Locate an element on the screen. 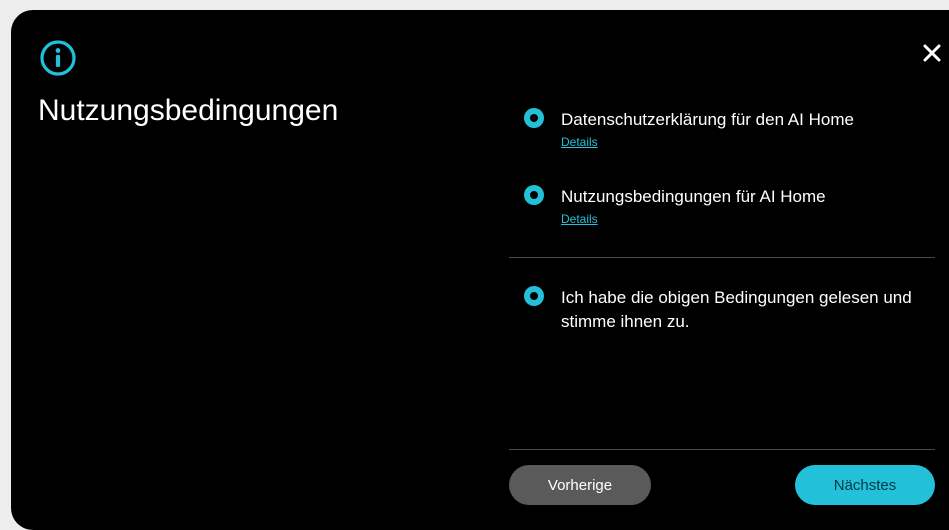 Image resolution: width=949 pixels, height=530 pixels. close-icon is located at coordinates (932, 53).